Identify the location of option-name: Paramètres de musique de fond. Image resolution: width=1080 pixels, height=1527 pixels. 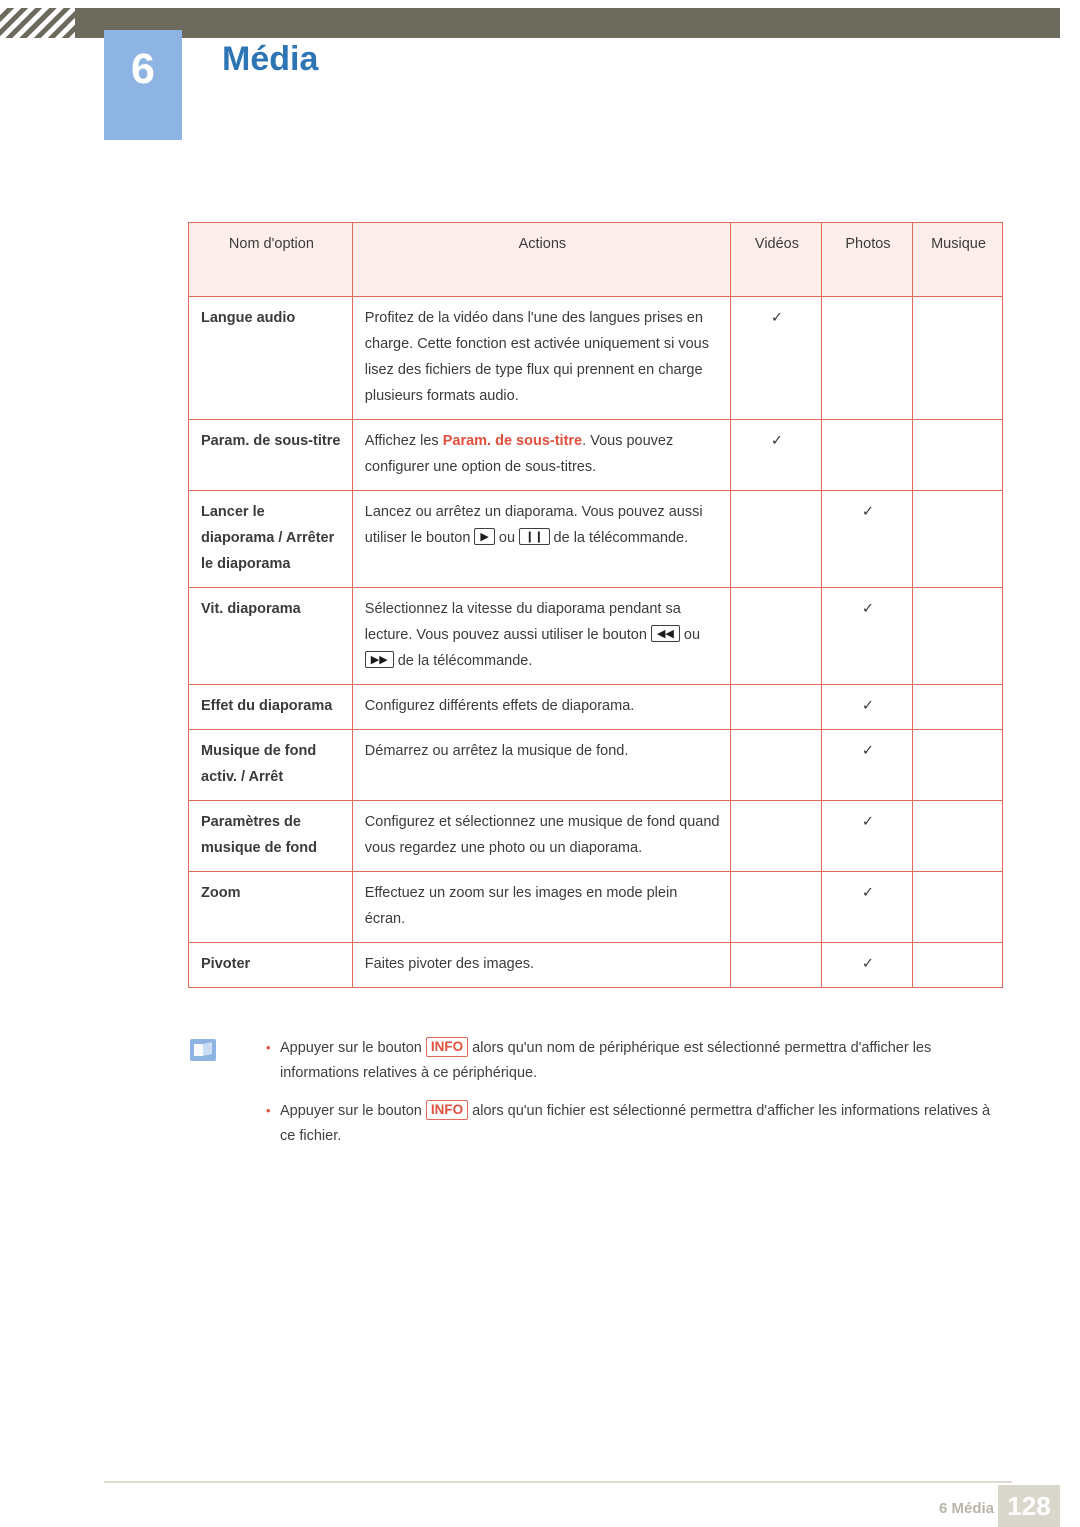
(270, 836).